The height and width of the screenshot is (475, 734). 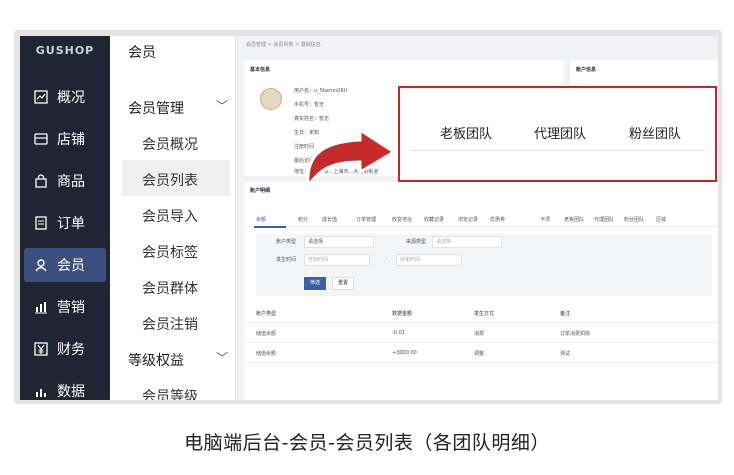 I want to click on nav-item-overview: 概况, so click(x=65, y=97).